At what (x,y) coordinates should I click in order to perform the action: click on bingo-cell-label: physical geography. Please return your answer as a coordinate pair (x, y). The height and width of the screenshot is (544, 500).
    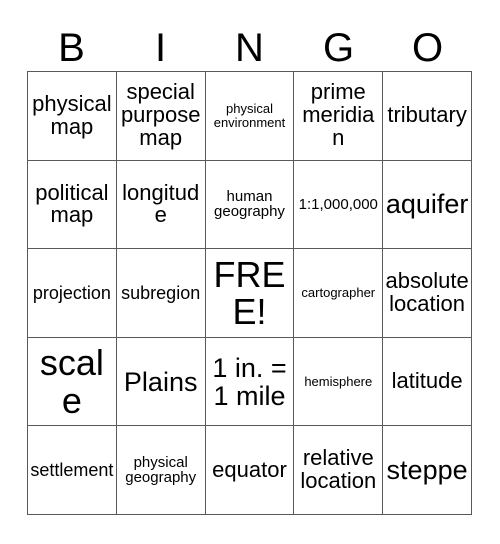
    Looking at the image, I should click on (161, 470).